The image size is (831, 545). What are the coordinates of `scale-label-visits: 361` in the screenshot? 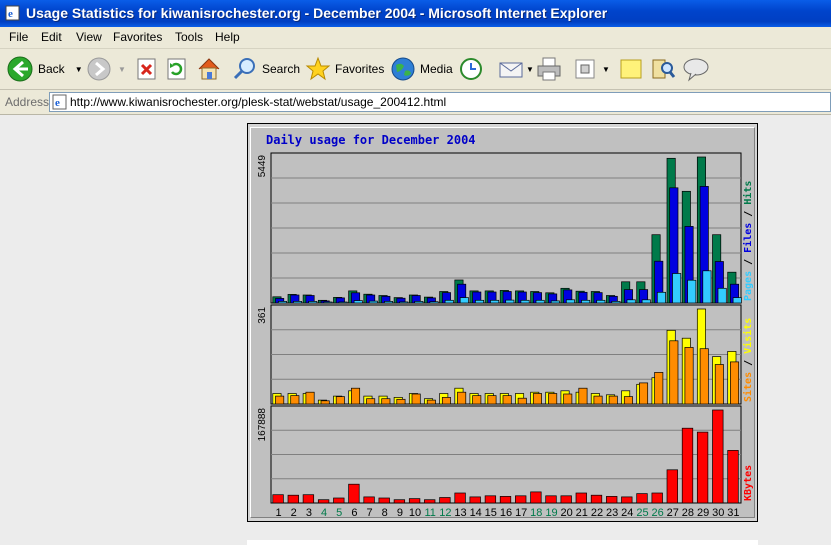 It's located at (262, 315).